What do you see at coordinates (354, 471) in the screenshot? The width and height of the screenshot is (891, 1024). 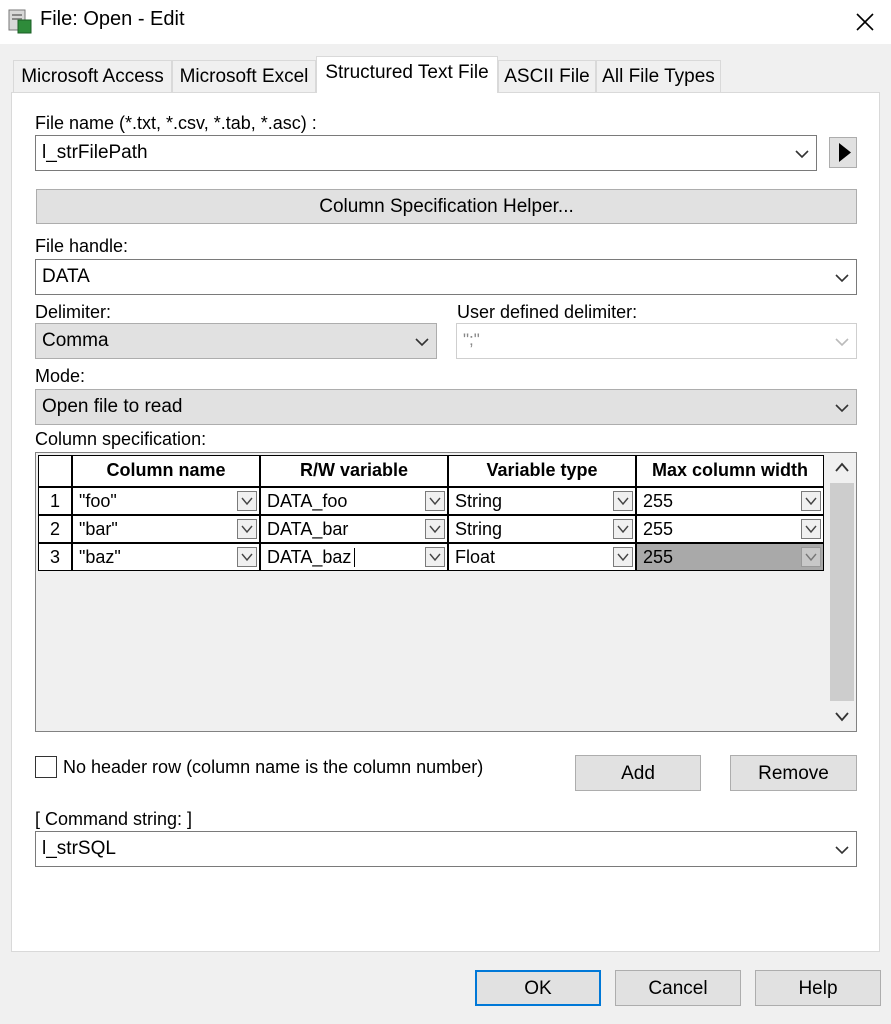 I see `header-rw-variable: R/W variable` at bounding box center [354, 471].